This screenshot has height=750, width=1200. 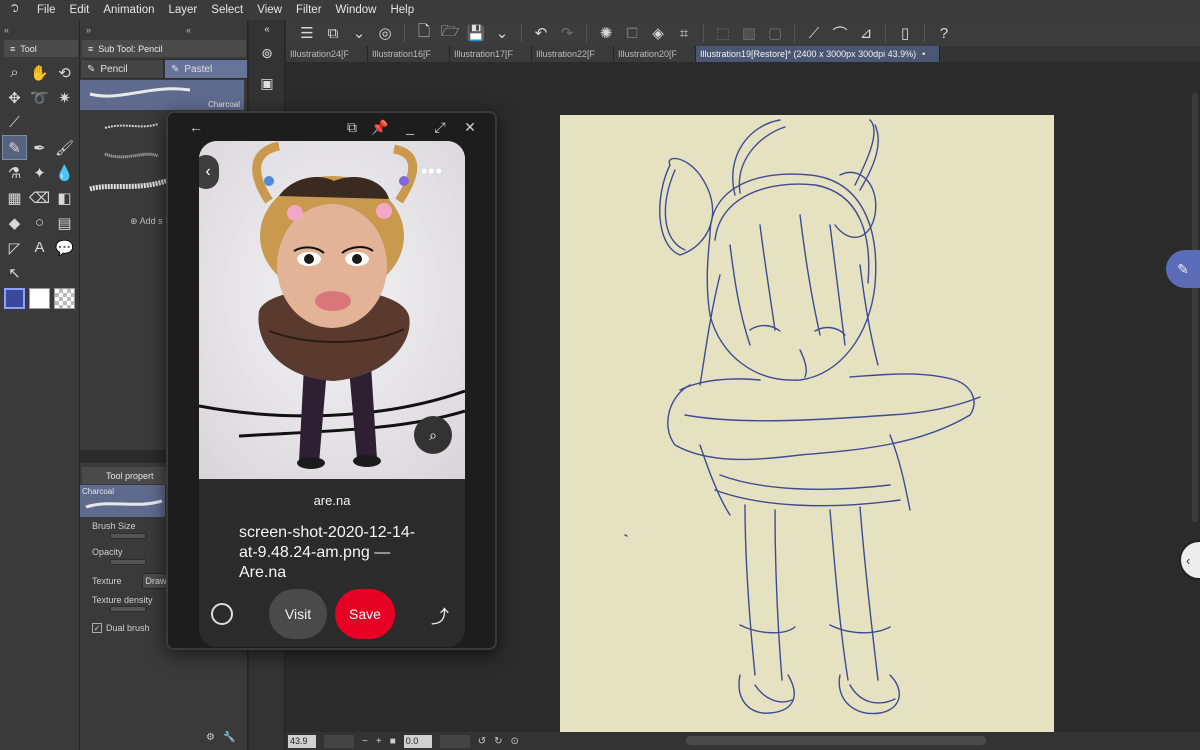 I want to click on navigator-icon: ⊚, so click(x=267, y=53).